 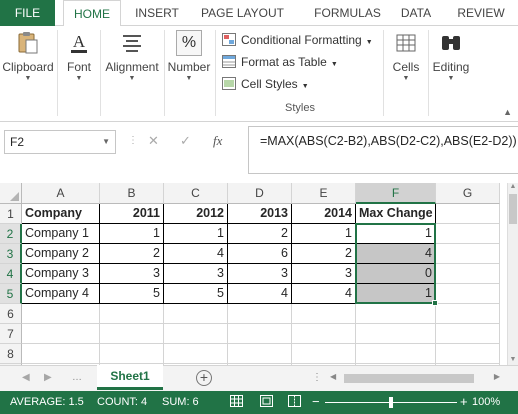 What do you see at coordinates (507, 112) in the screenshot?
I see `ribbon-collapse-icon: ▲` at bounding box center [507, 112].